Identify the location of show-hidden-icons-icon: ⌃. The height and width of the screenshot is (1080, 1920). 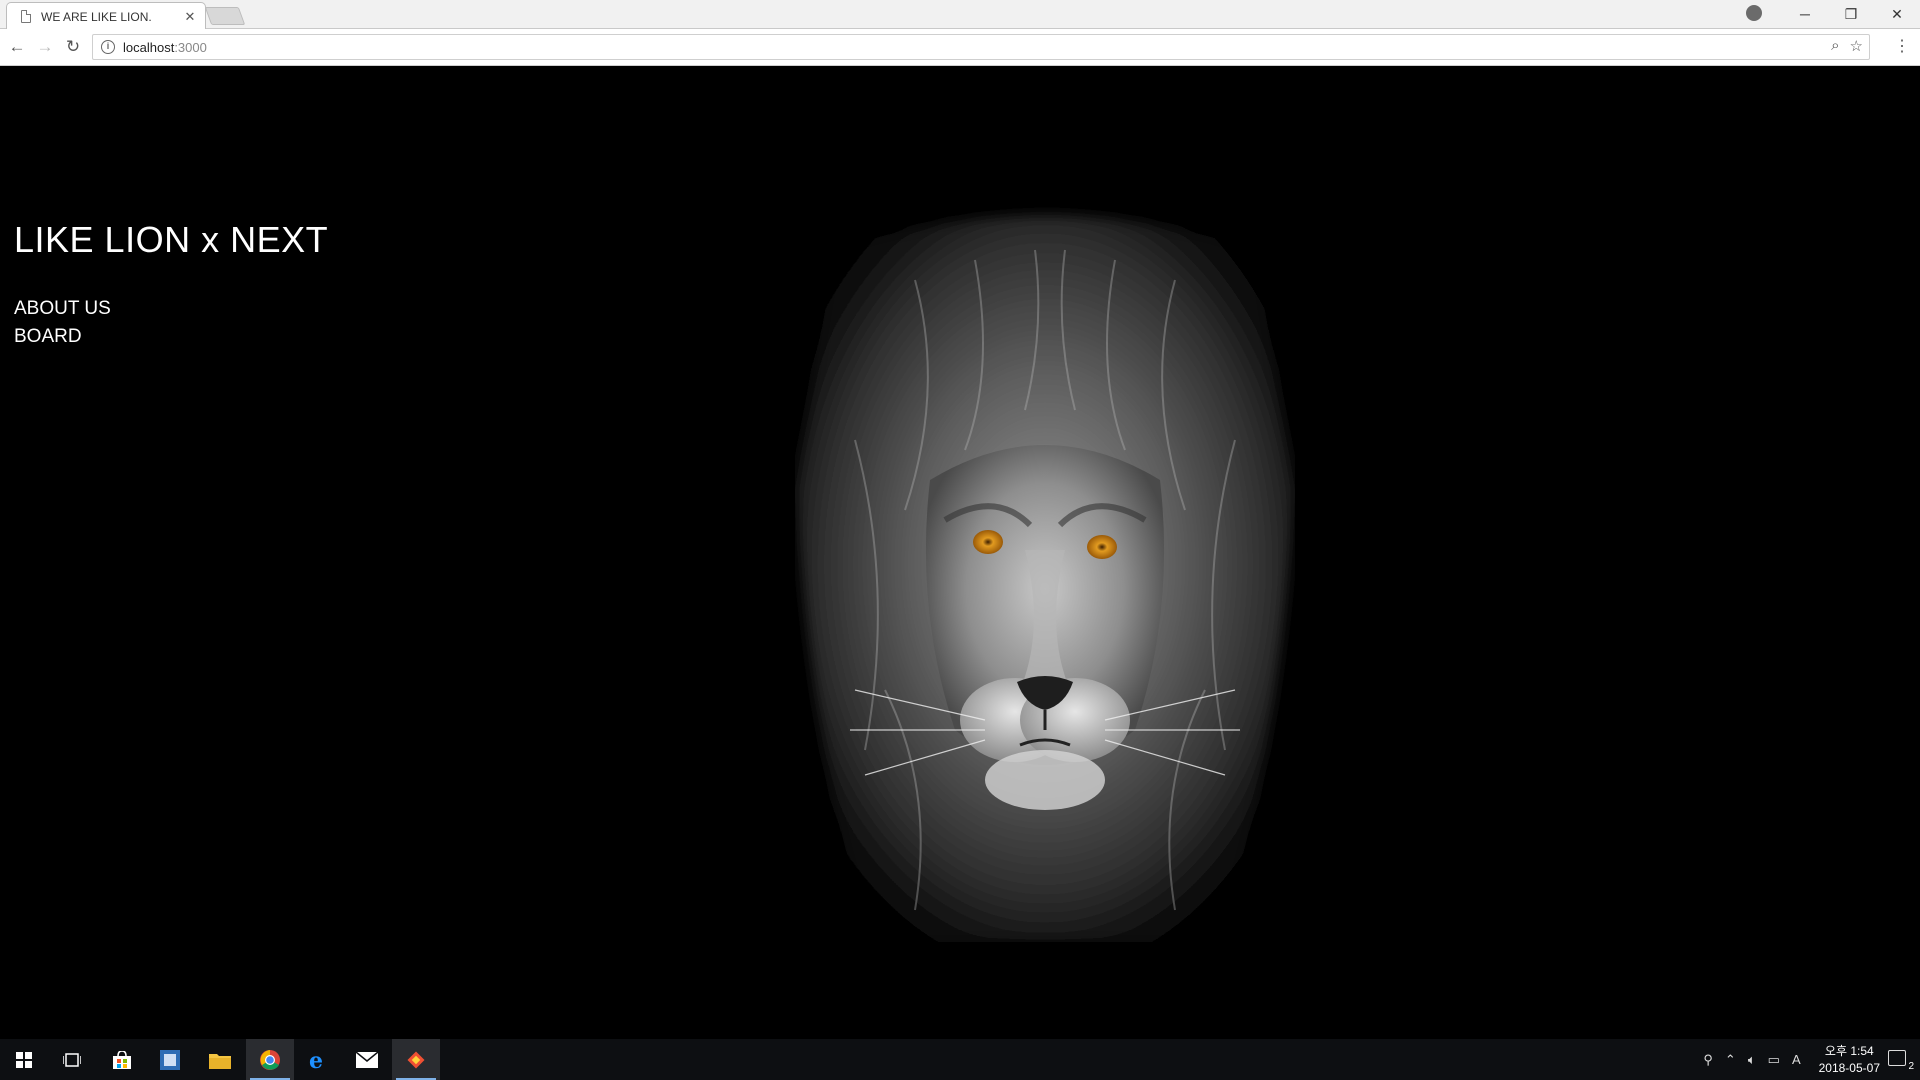
(1730, 1060).